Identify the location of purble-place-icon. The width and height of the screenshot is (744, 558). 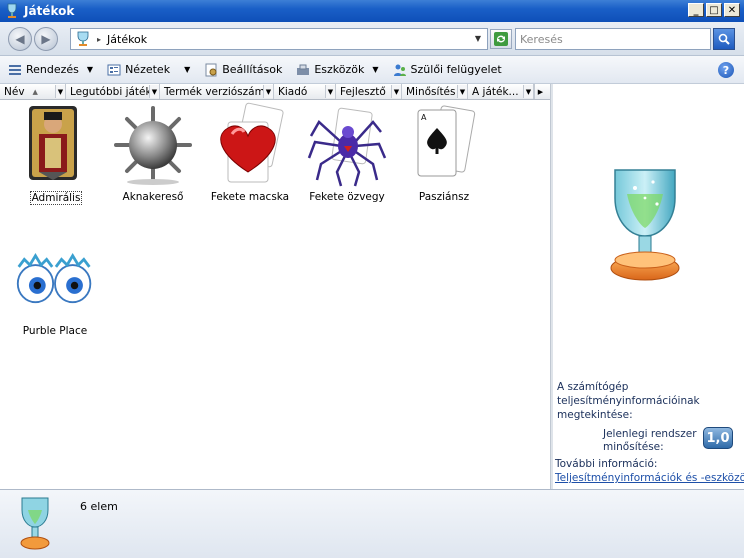
(54, 278).